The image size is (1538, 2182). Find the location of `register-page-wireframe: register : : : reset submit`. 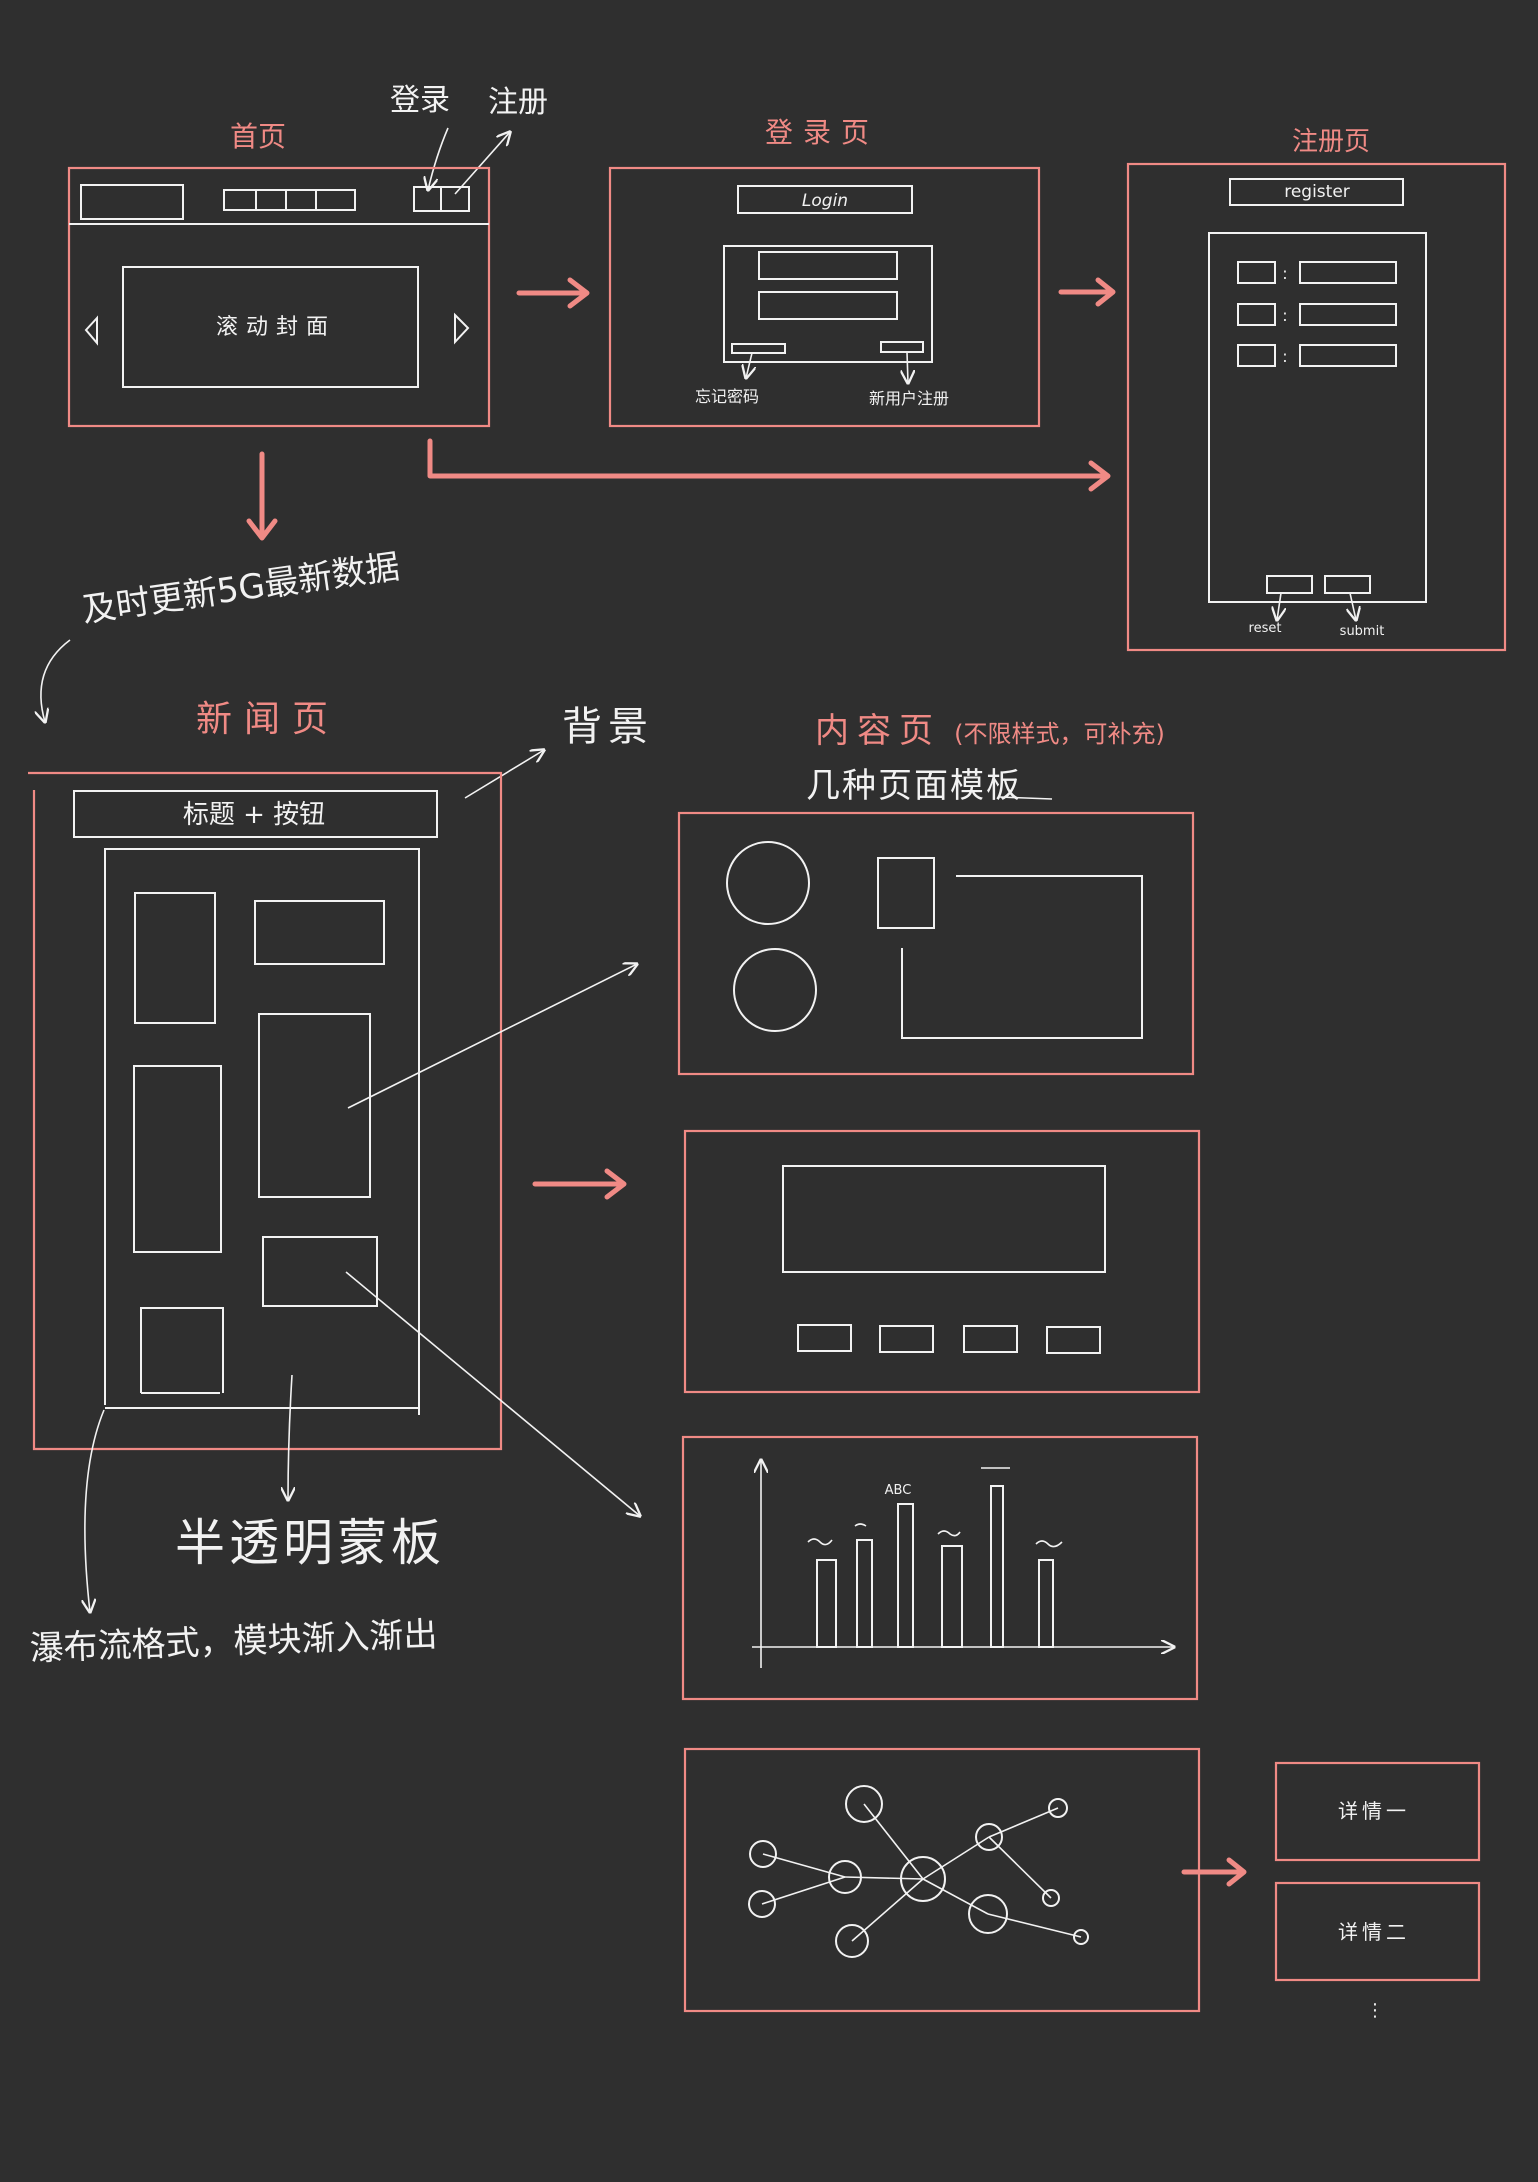

register-page-wireframe: register : : : reset submit is located at coordinates (1316, 407).